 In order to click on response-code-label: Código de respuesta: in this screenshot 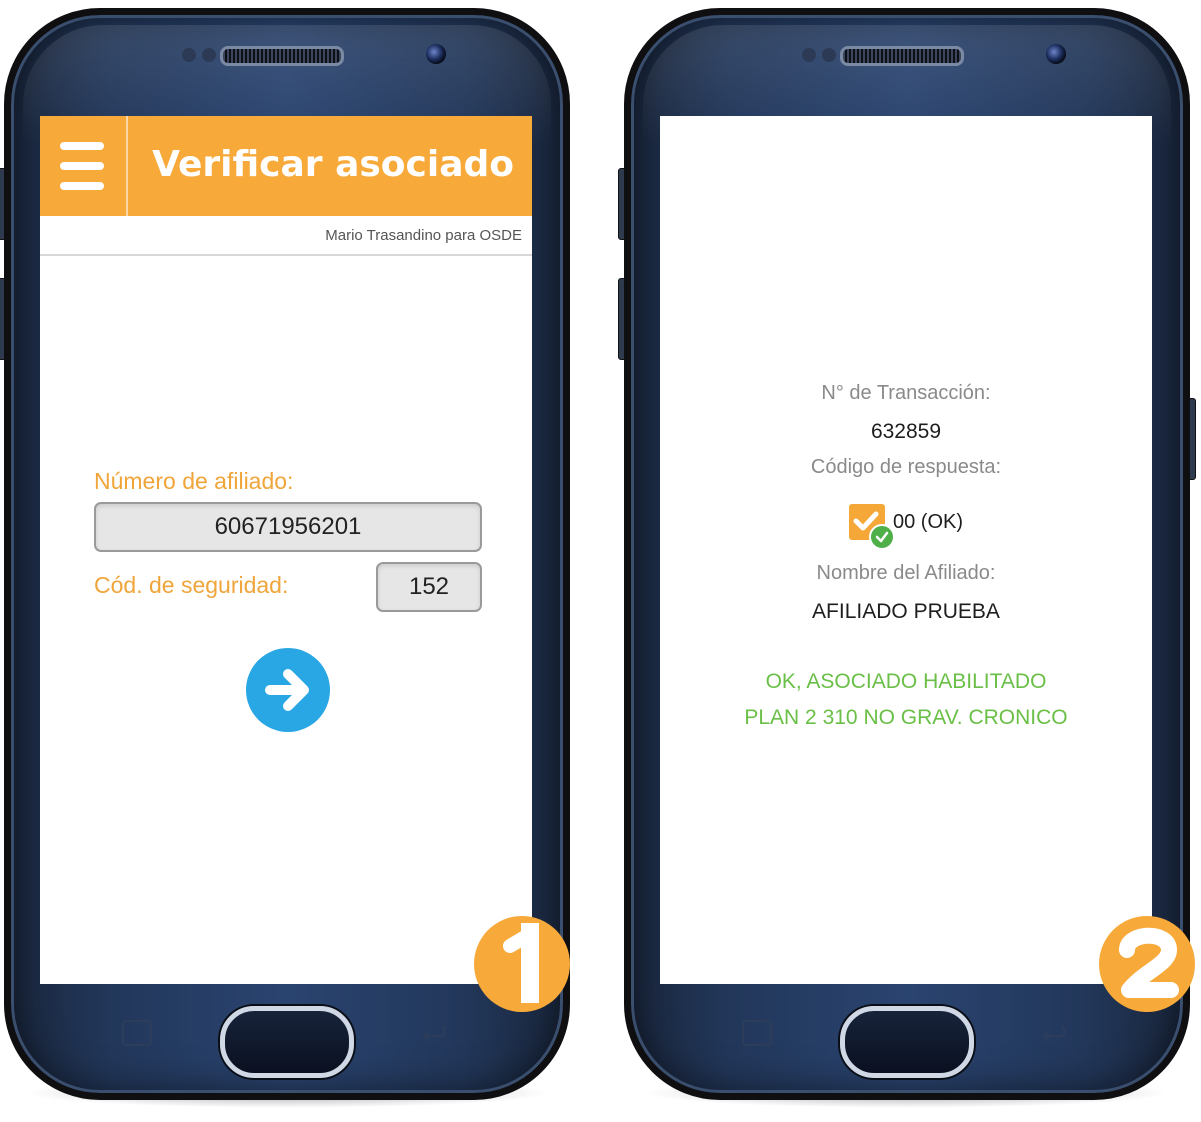, I will do `click(906, 467)`.